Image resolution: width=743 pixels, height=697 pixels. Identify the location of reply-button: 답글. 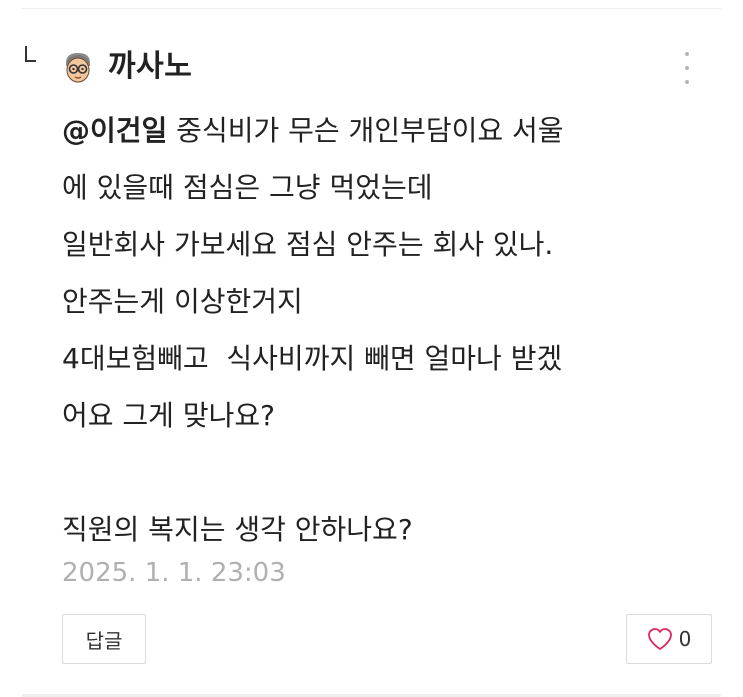
(104, 639).